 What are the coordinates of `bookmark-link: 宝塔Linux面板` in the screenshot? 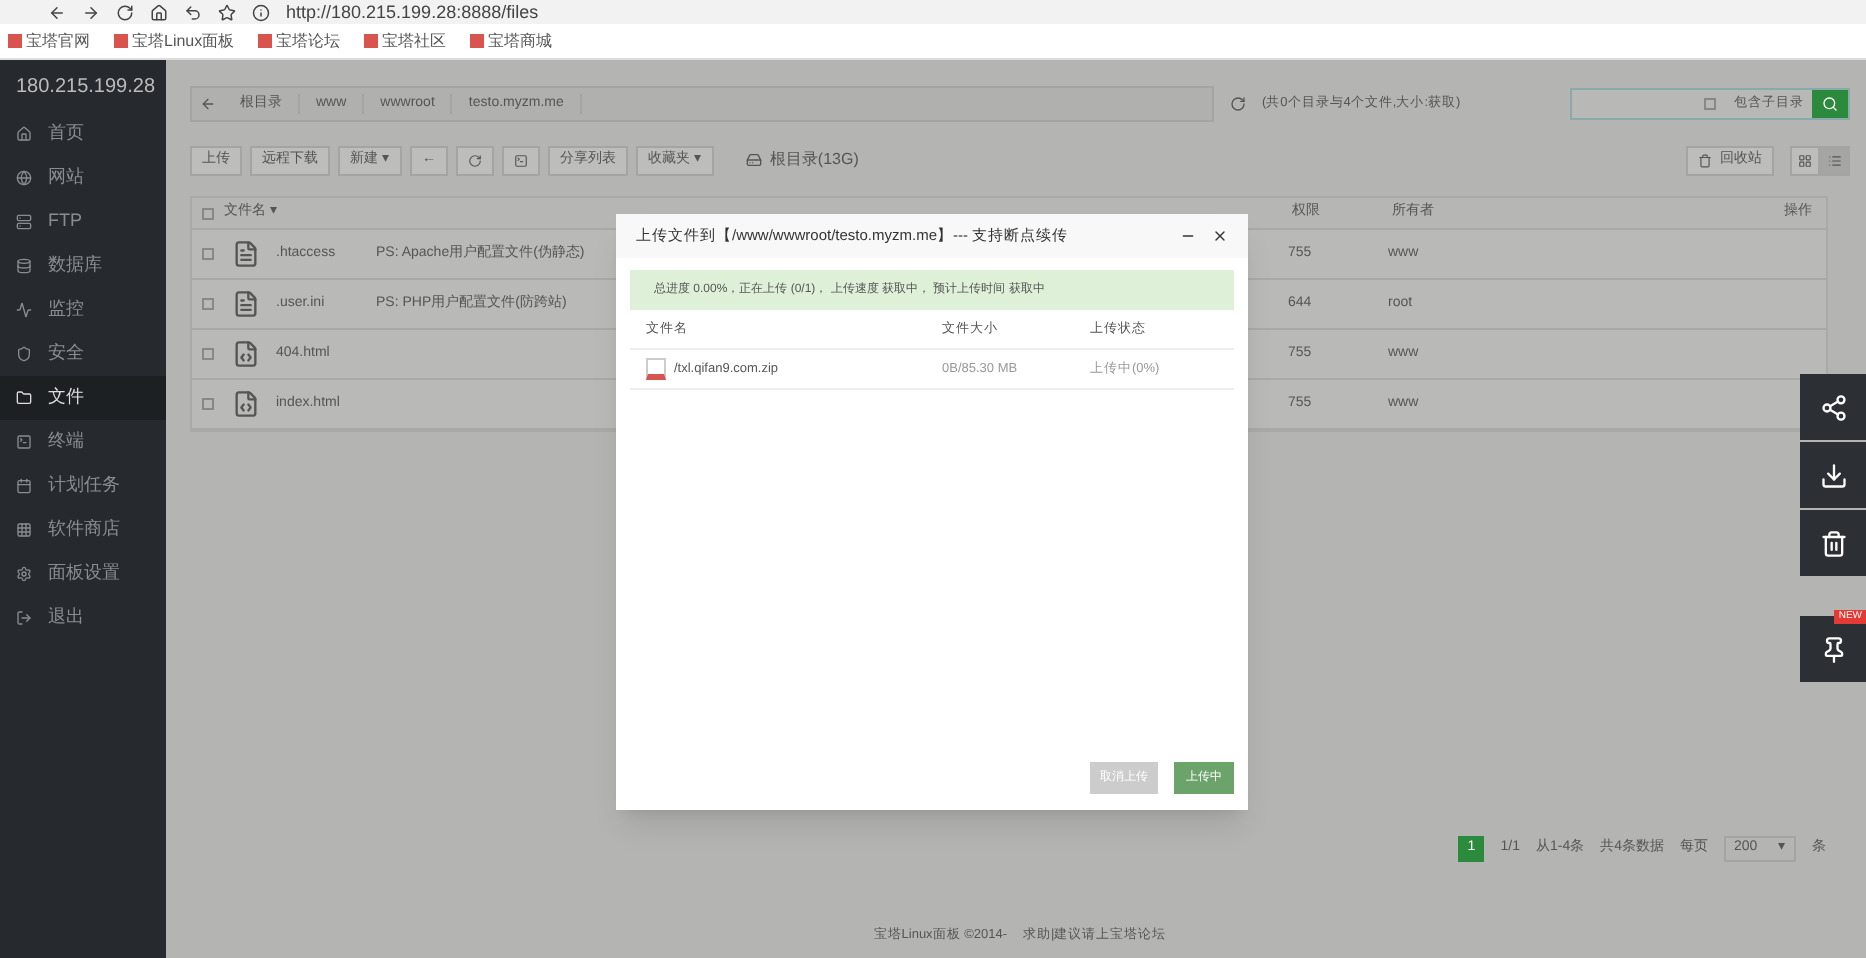 It's located at (174, 41).